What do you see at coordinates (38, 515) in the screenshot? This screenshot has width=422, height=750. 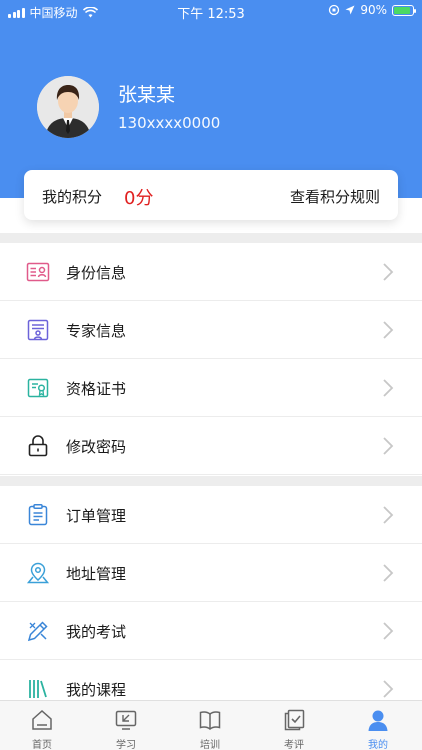 I see `order-list-icon` at bounding box center [38, 515].